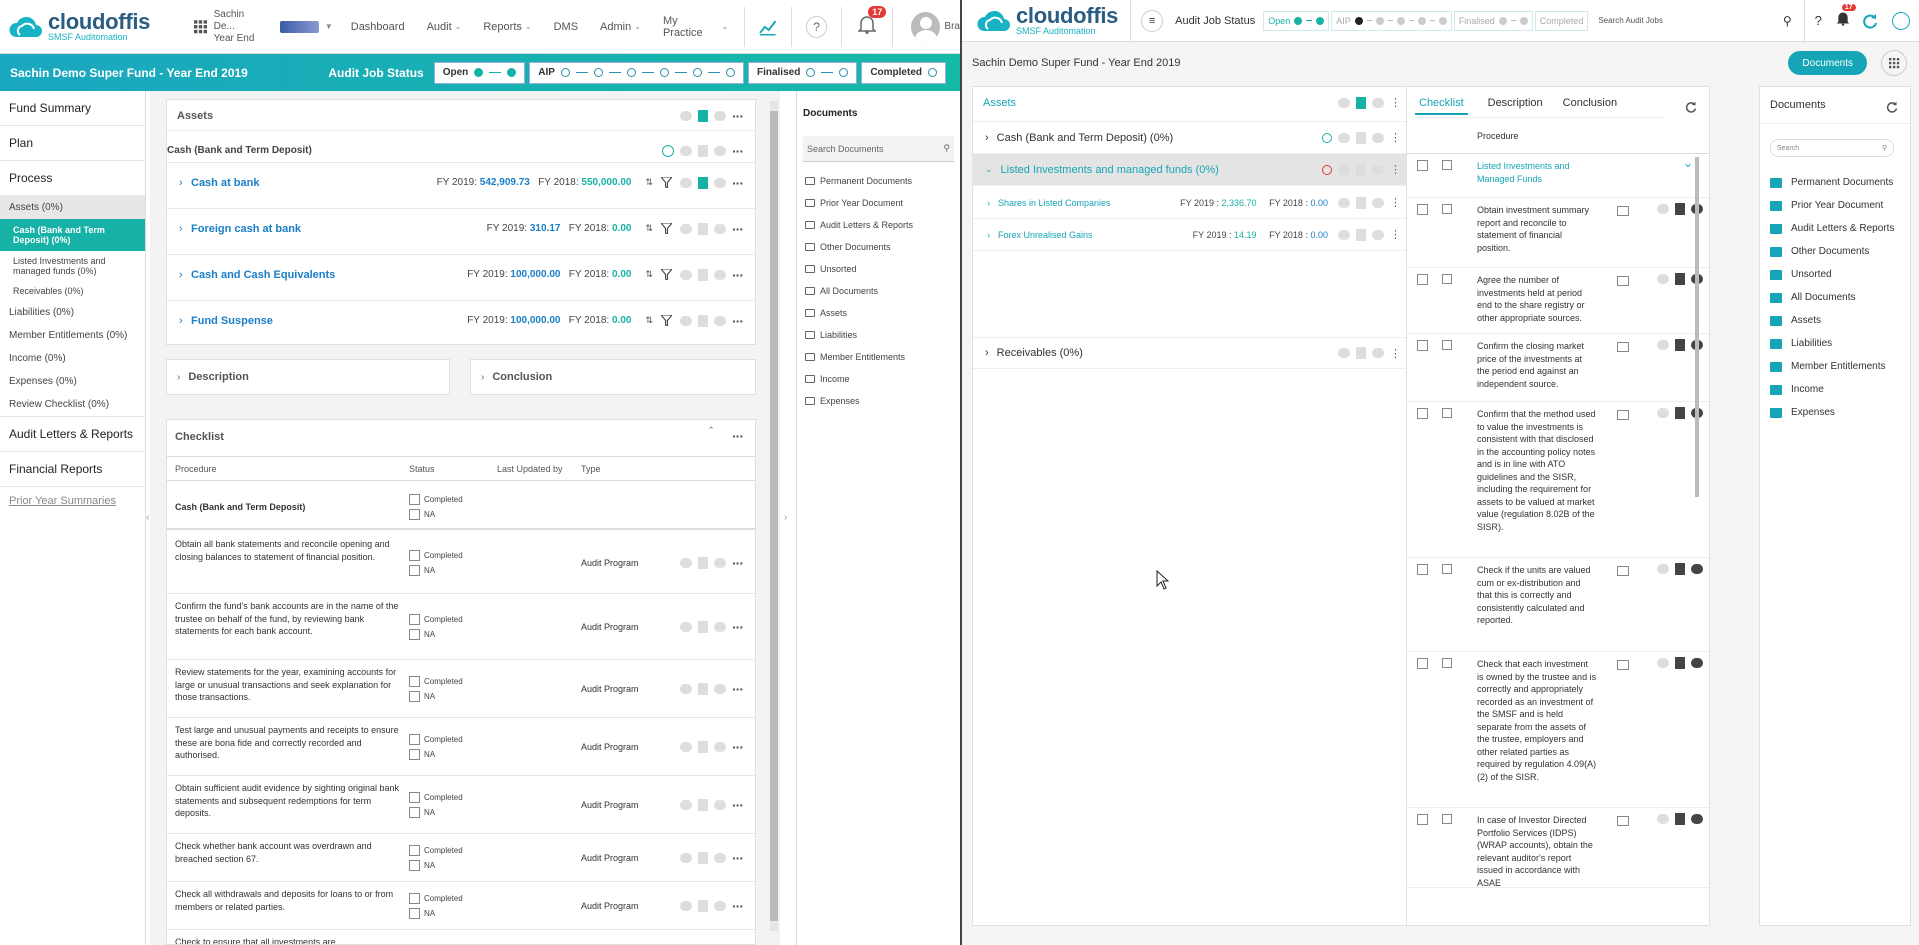 The width and height of the screenshot is (1919, 945). What do you see at coordinates (1691, 107) in the screenshot?
I see `refresh-icon` at bounding box center [1691, 107].